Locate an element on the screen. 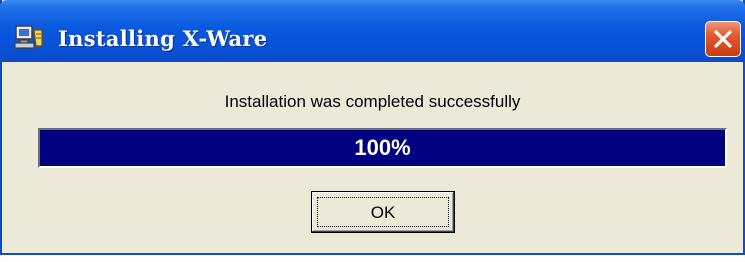 The height and width of the screenshot is (262, 745). window-title: Installing X-Ware is located at coordinates (163, 38).